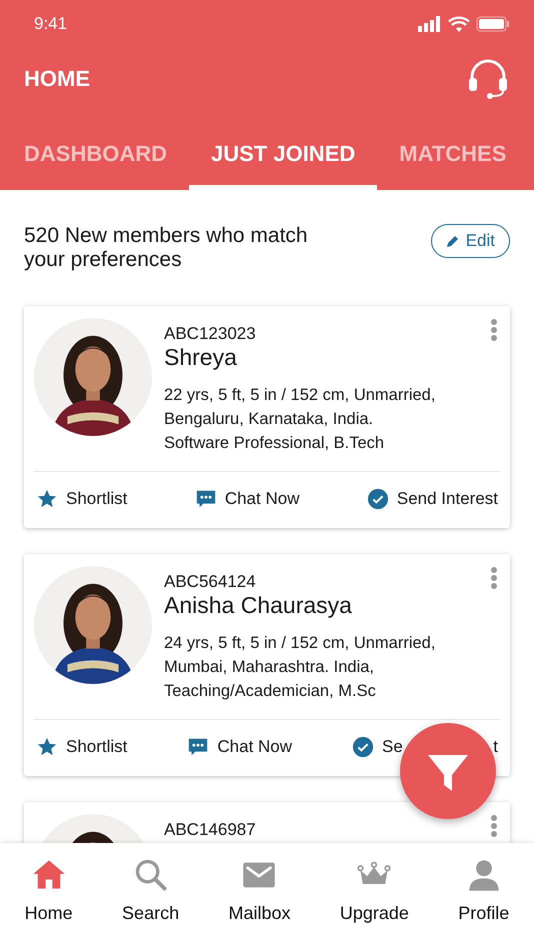  Describe the element at coordinates (459, 24) in the screenshot. I see `wifi-icon` at that location.